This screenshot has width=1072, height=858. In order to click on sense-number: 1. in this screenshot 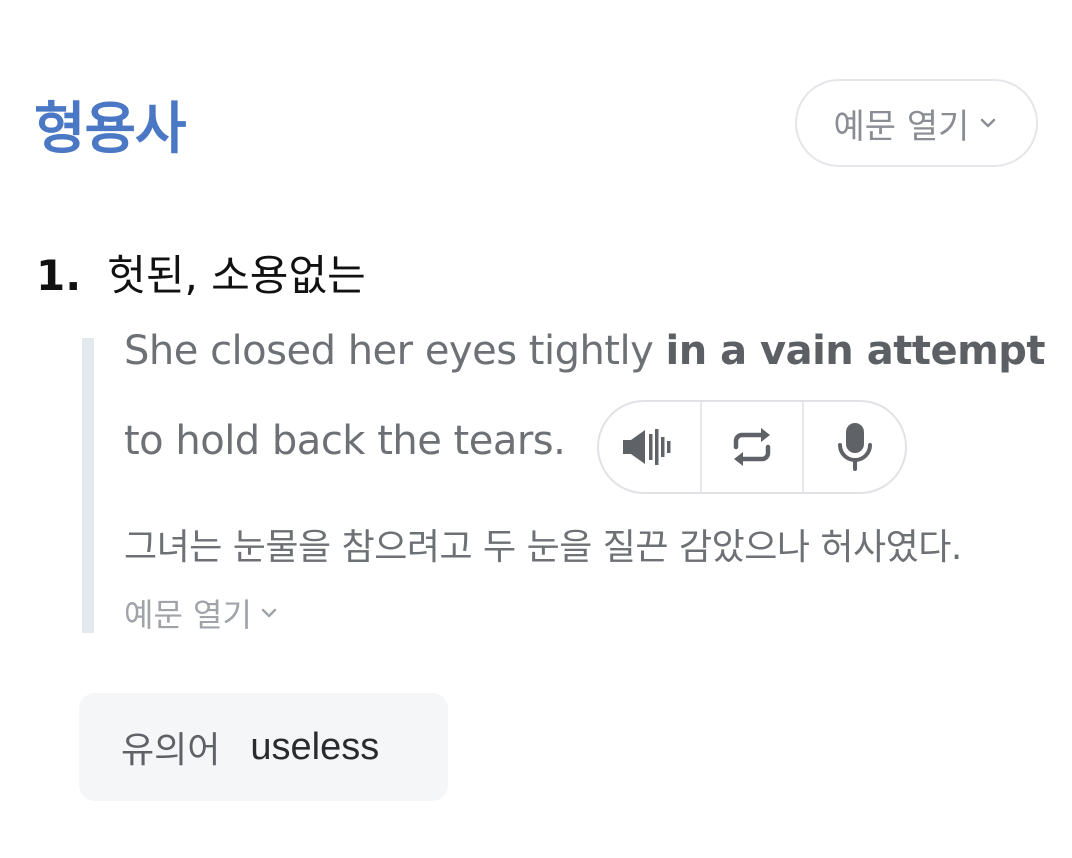, I will do `click(59, 275)`.